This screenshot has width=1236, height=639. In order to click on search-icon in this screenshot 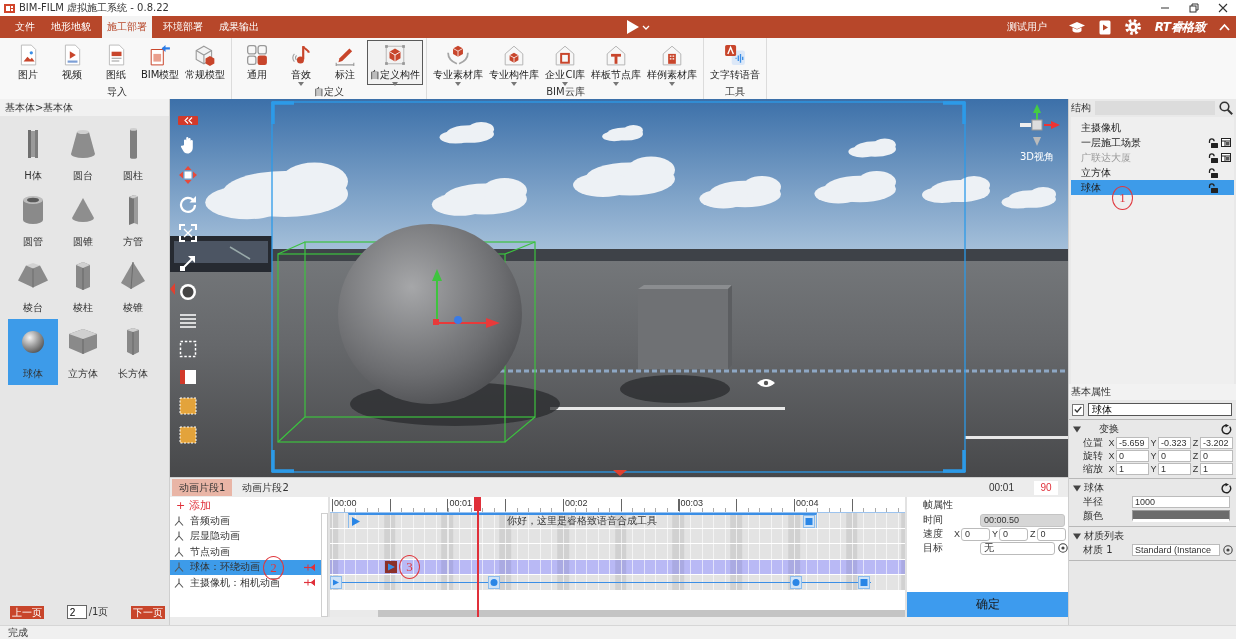, I will do `click(1226, 107)`.